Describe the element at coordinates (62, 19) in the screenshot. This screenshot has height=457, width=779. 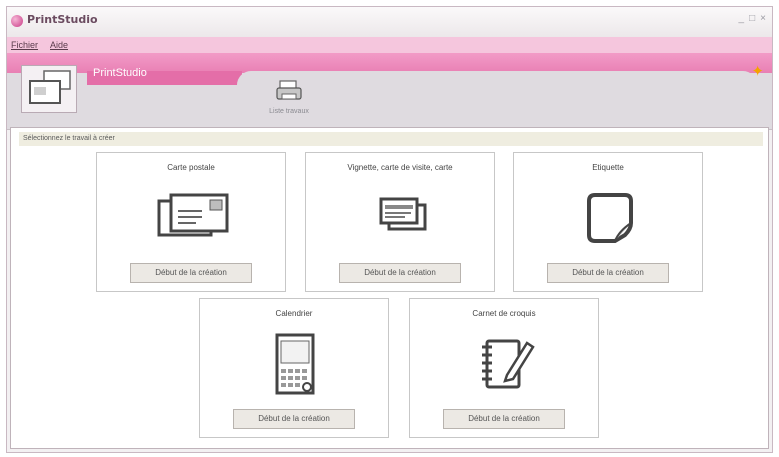
I see `window-title: PrintStudio` at that location.